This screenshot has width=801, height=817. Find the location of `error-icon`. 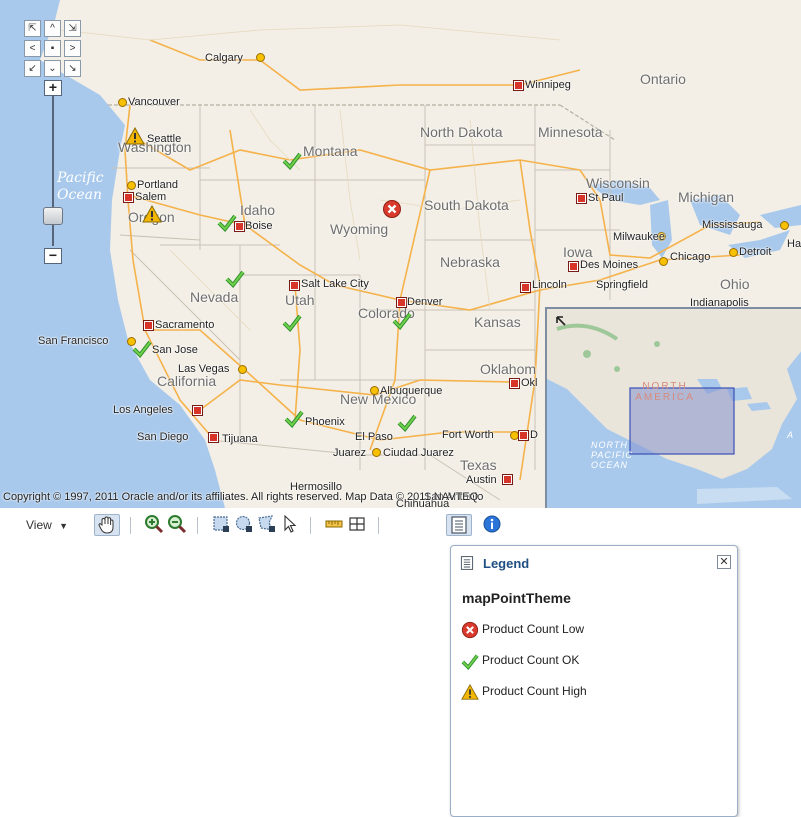

error-icon is located at coordinates (470, 629).